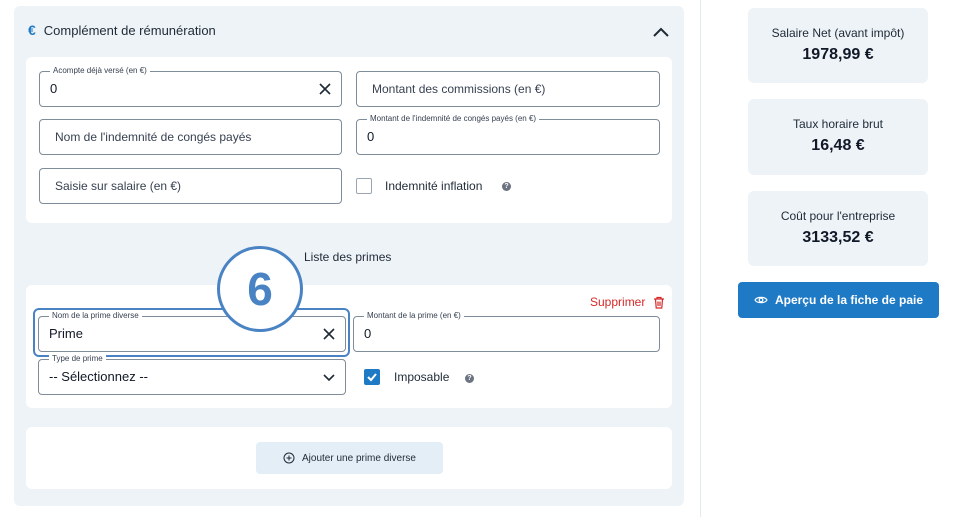 The image size is (980, 517). Describe the element at coordinates (838, 145) in the screenshot. I see `stat-taux-horaire-value: 16,48 €` at that location.